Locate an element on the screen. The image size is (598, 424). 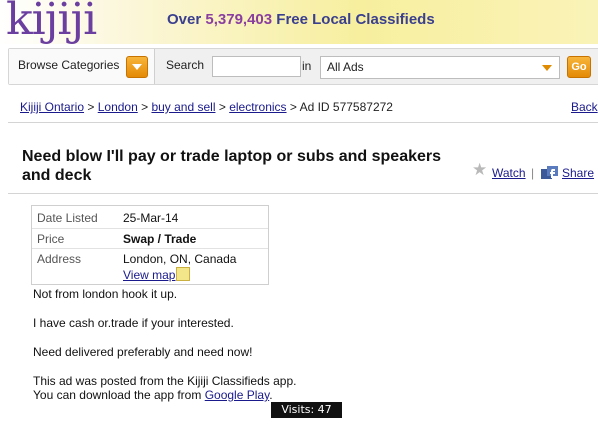
view-map-row: View map is located at coordinates (157, 274).